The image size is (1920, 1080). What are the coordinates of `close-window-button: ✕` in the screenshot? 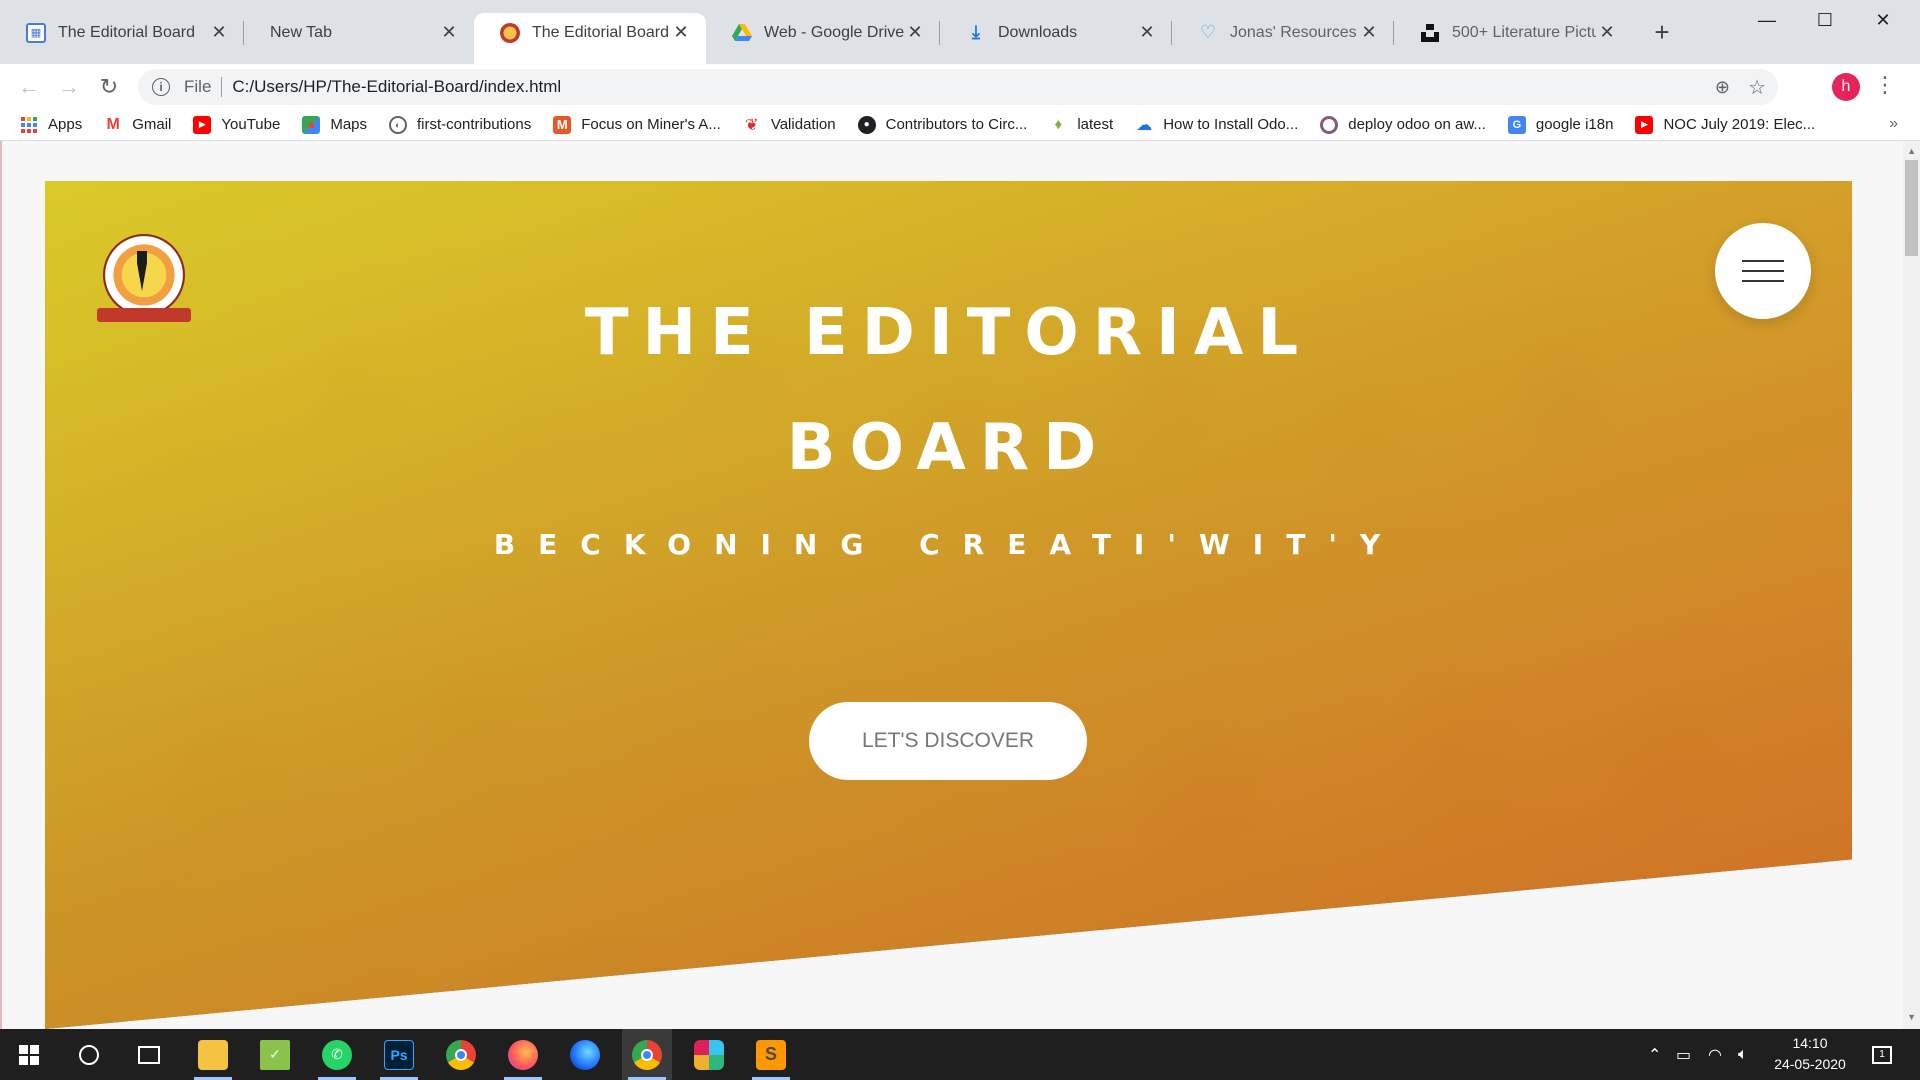 It's located at (1883, 20).